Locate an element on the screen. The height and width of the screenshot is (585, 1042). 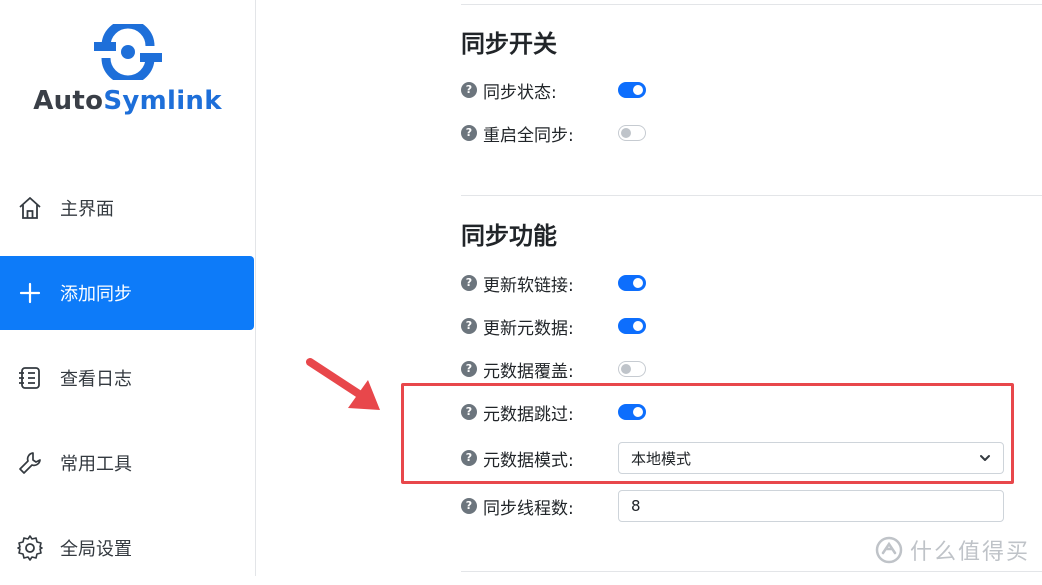
row-restart-full-sync: ? 重启全同步: is located at coordinates (553, 133).